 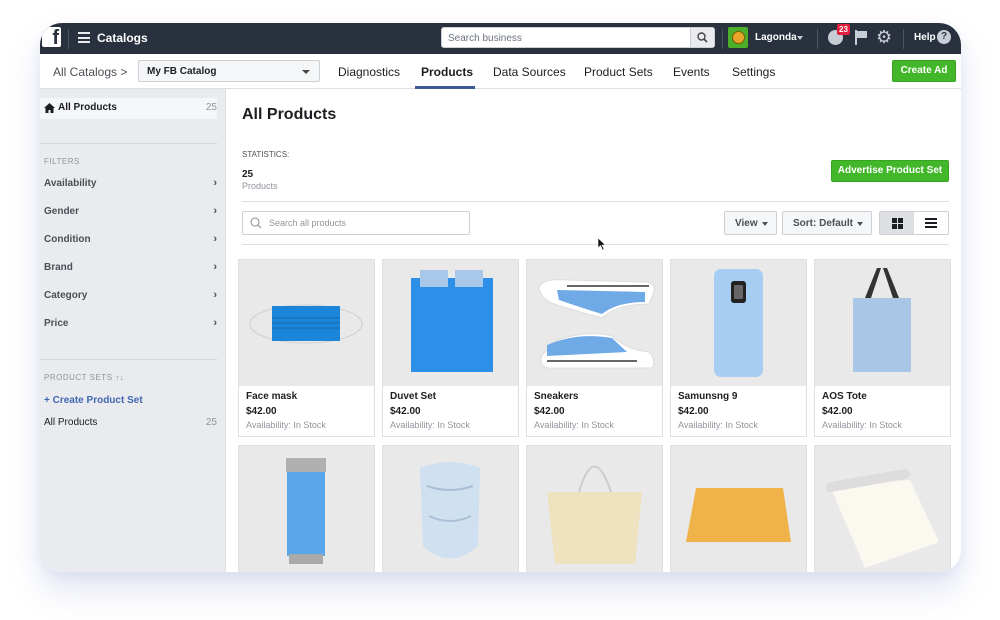 I want to click on product-set-label: All Products, so click(x=71, y=422).